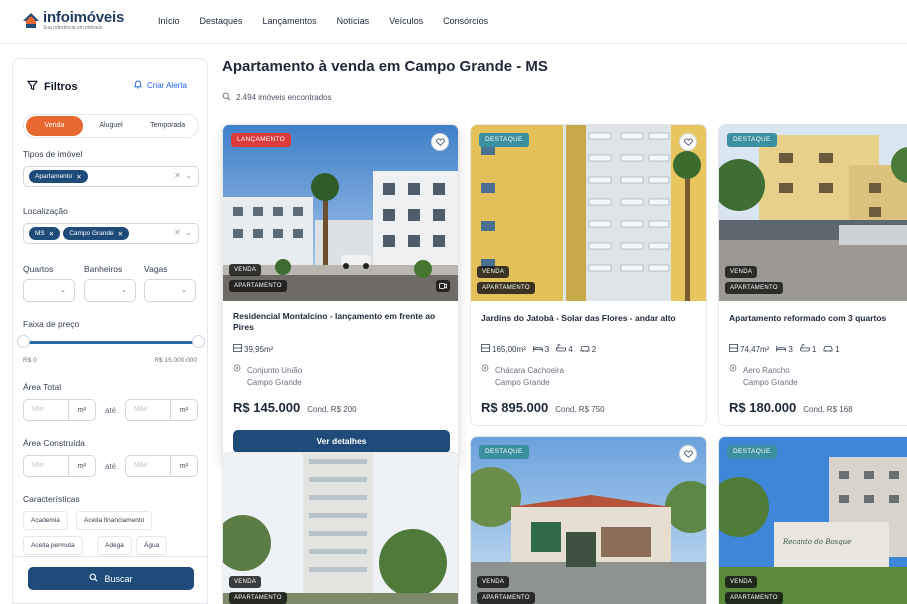 The width and height of the screenshot is (907, 604). I want to click on feature-tag-financiamento: Aceita financiamento, so click(114, 520).